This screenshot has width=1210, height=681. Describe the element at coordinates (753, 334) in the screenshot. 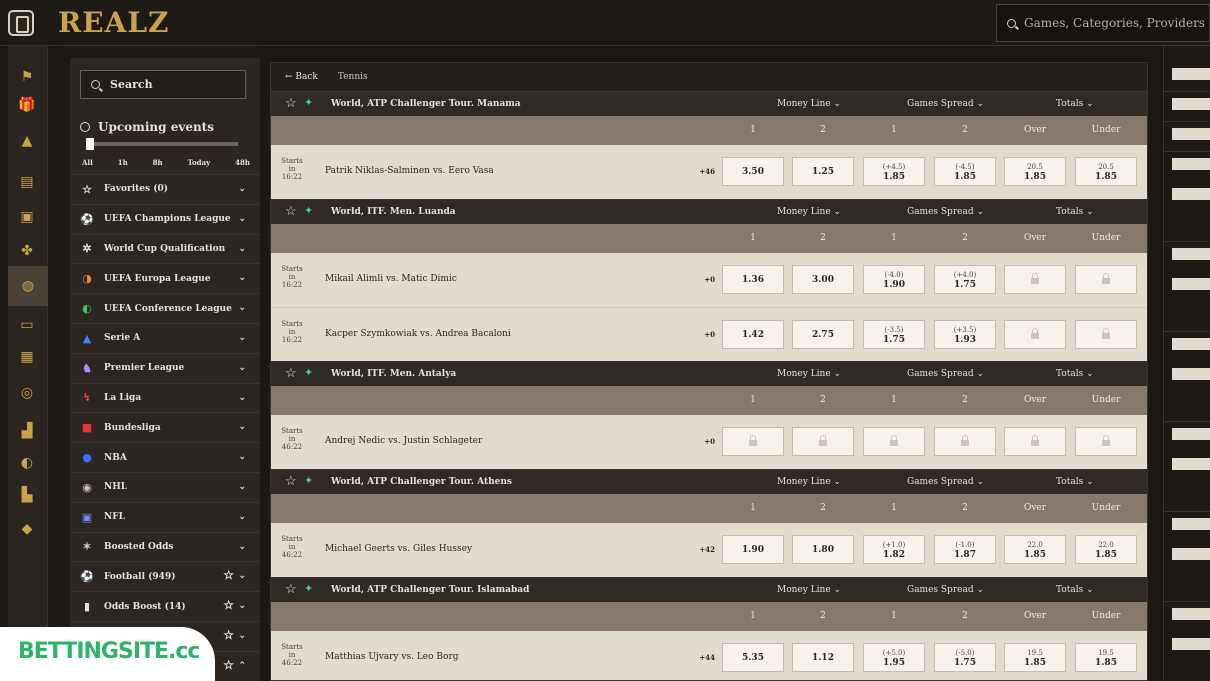

I see `odds-button: 1.42` at that location.